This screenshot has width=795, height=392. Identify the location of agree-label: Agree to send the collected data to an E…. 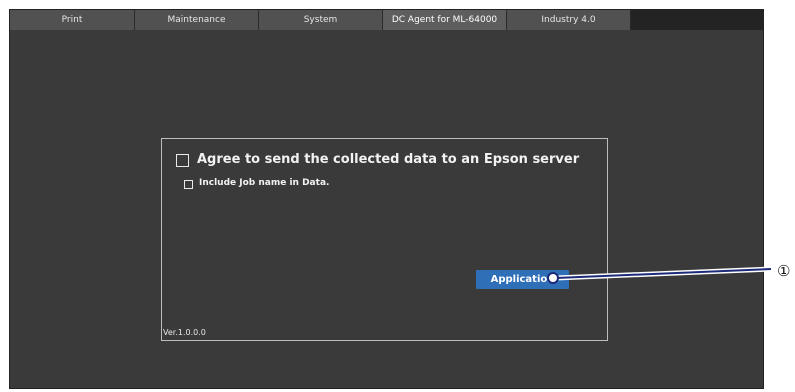
(388, 159).